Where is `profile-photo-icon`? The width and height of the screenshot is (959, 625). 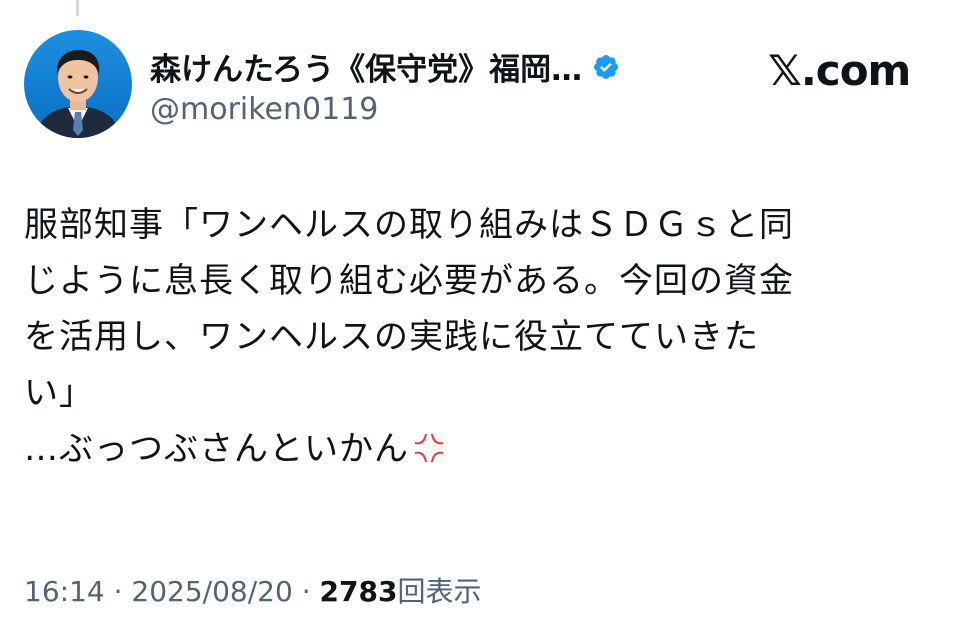
profile-photo-icon is located at coordinates (78, 84).